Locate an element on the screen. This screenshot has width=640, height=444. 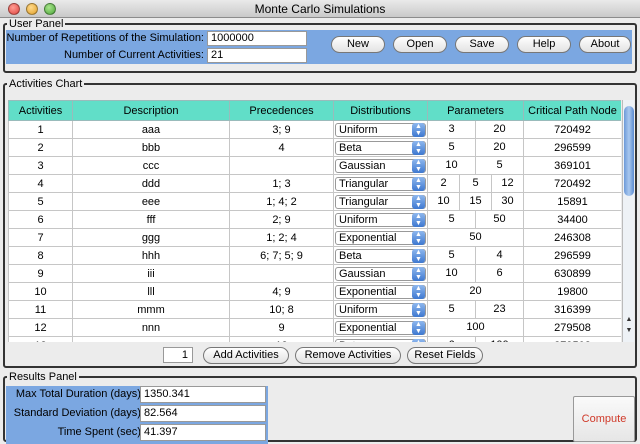
precedences-cell: 4; 9 is located at coordinates (281, 291).